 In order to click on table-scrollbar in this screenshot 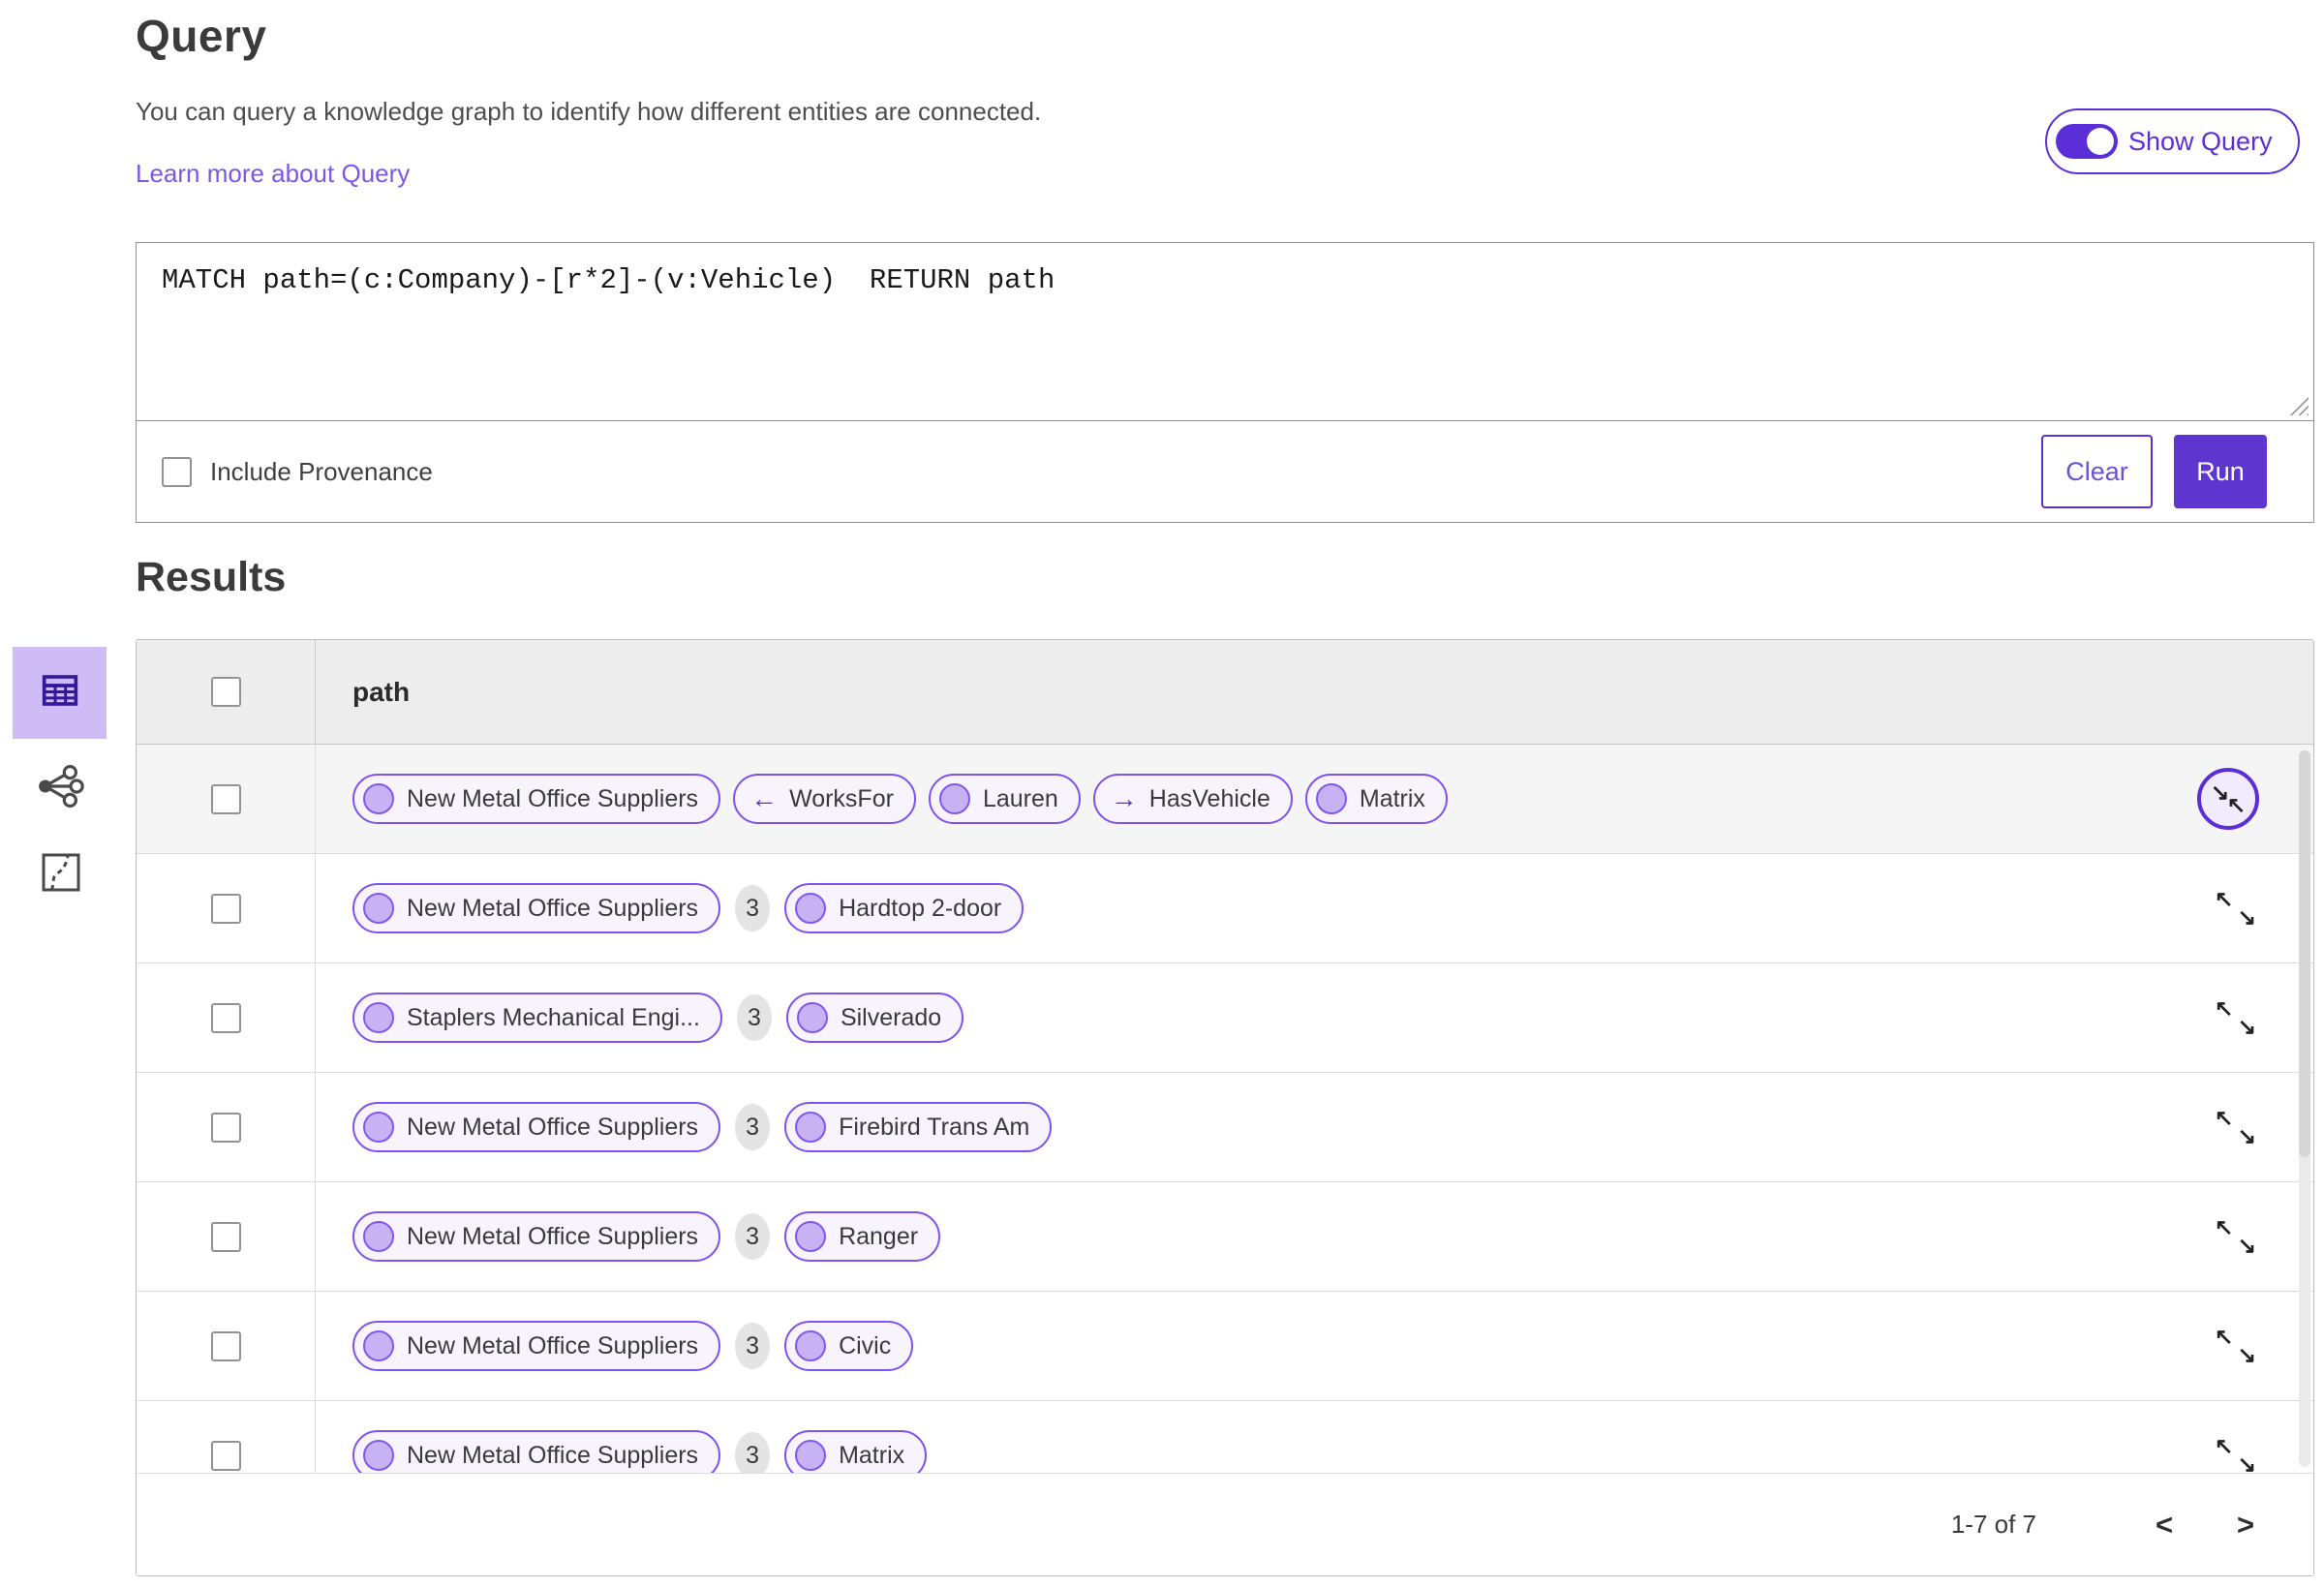, I will do `click(2305, 1108)`.